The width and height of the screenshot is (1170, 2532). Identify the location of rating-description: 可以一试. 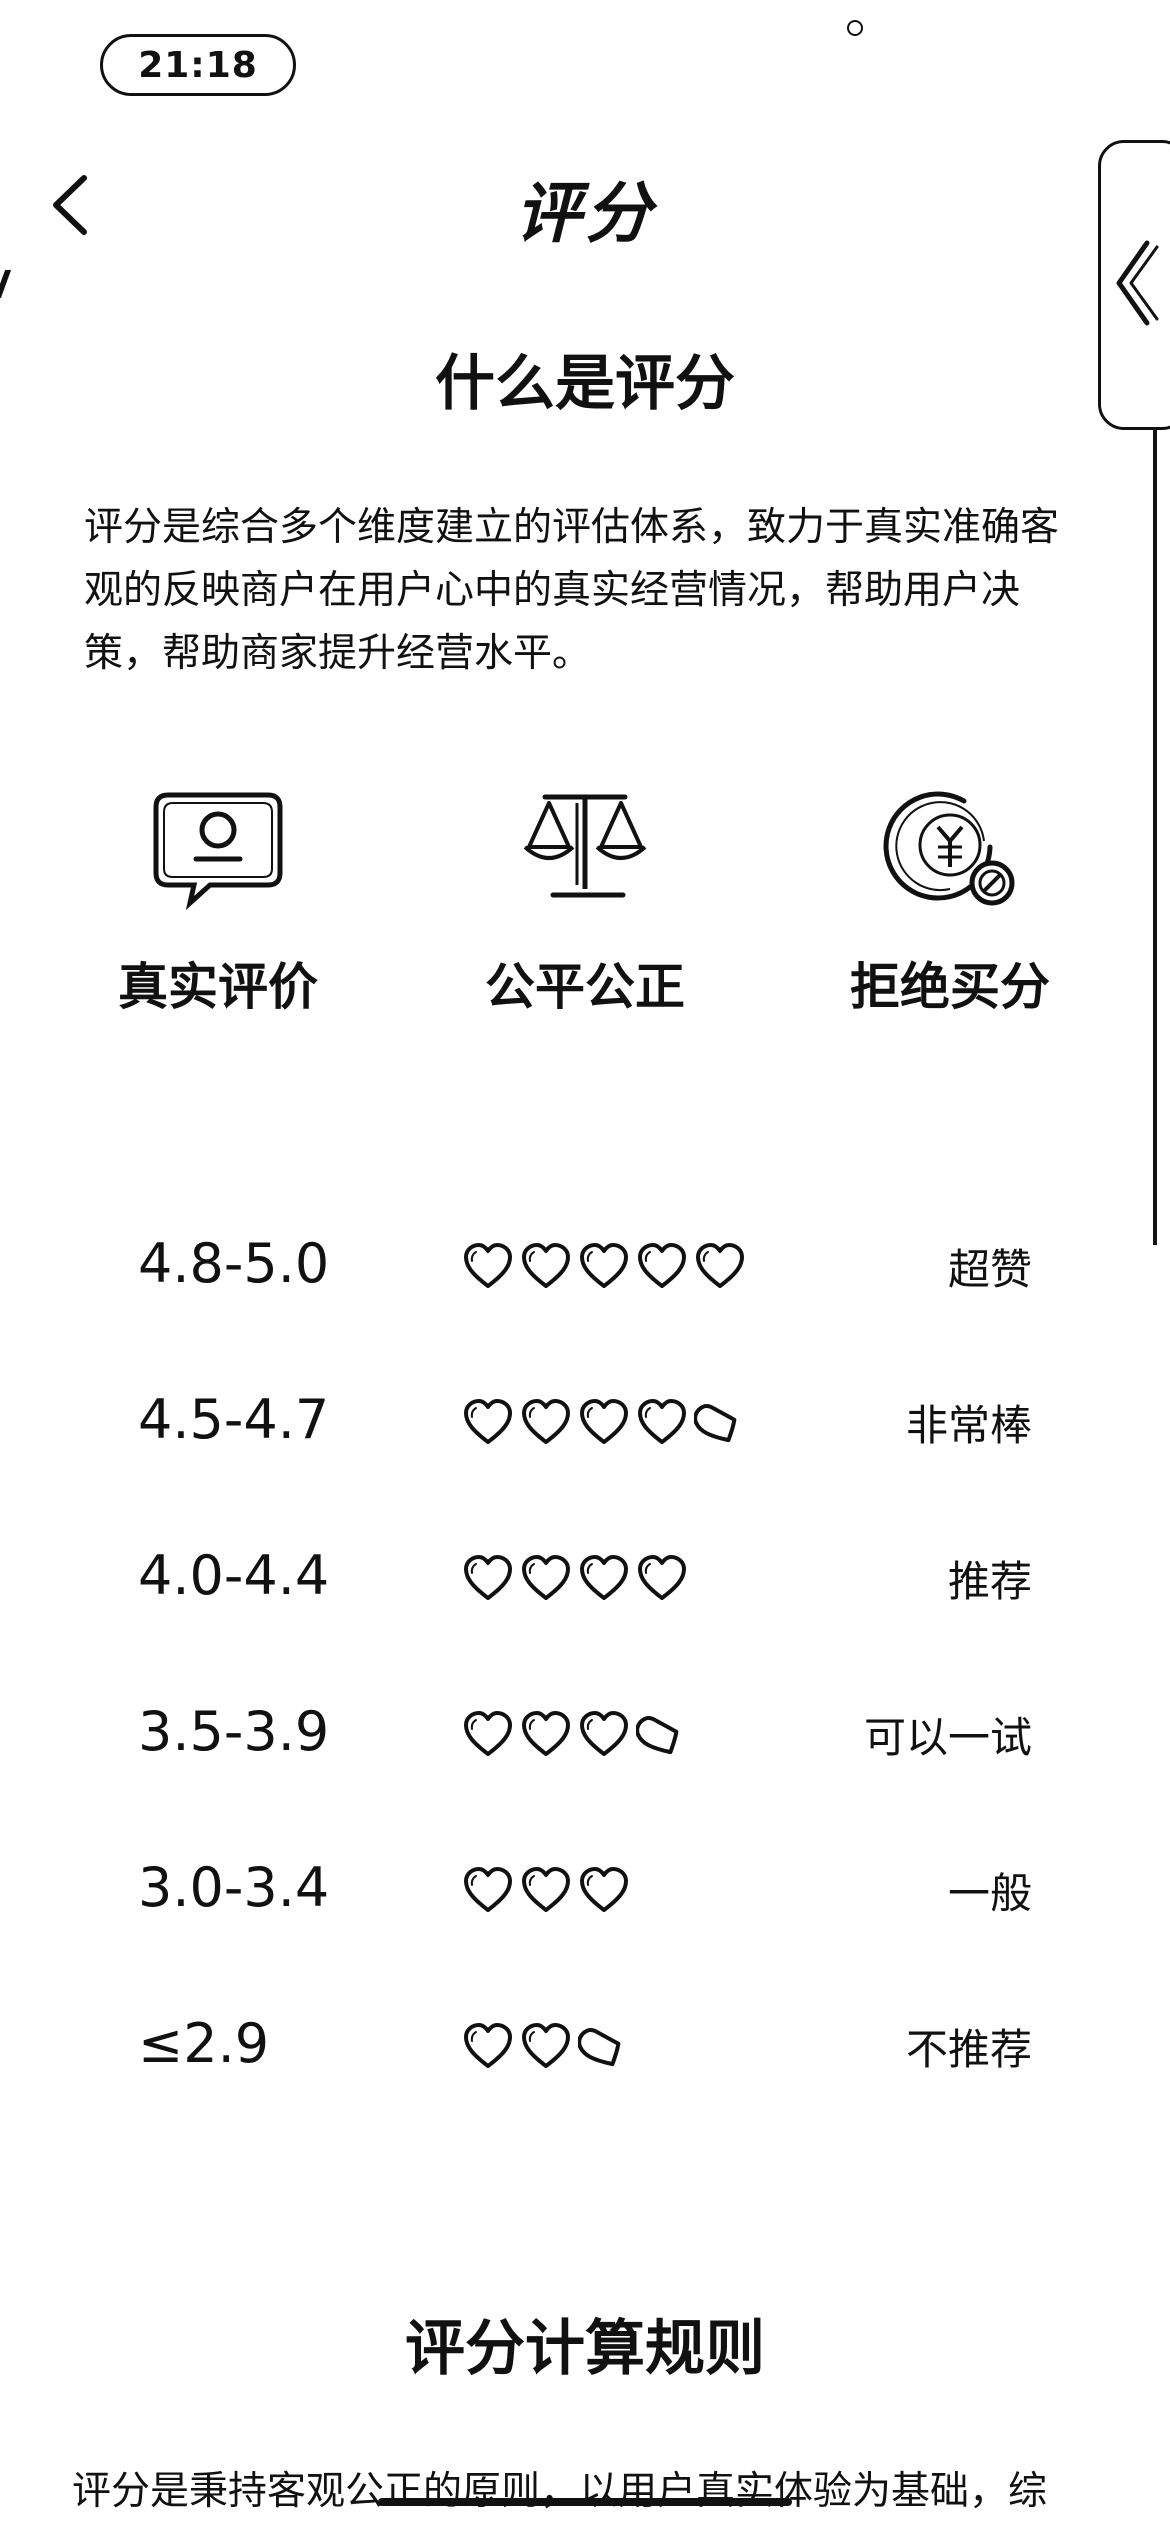
(947, 1737).